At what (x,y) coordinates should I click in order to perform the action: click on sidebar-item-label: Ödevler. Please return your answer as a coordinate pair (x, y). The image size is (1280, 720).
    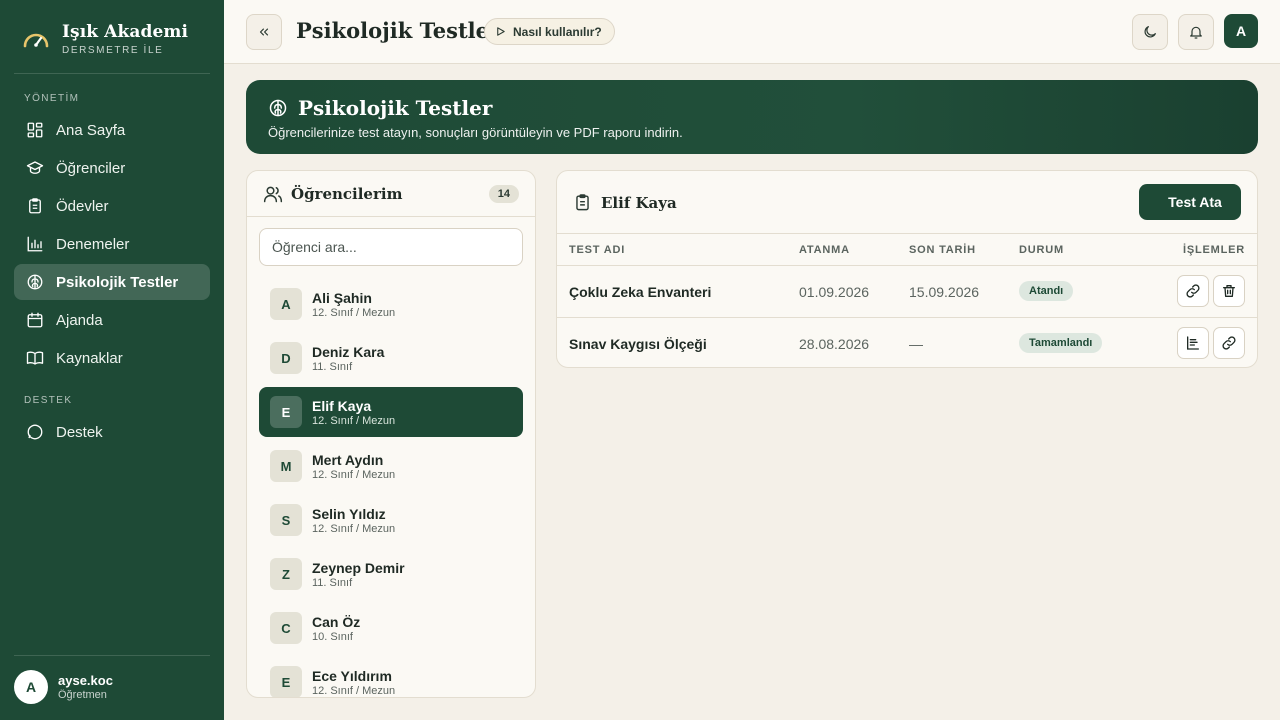
    Looking at the image, I should click on (82, 206).